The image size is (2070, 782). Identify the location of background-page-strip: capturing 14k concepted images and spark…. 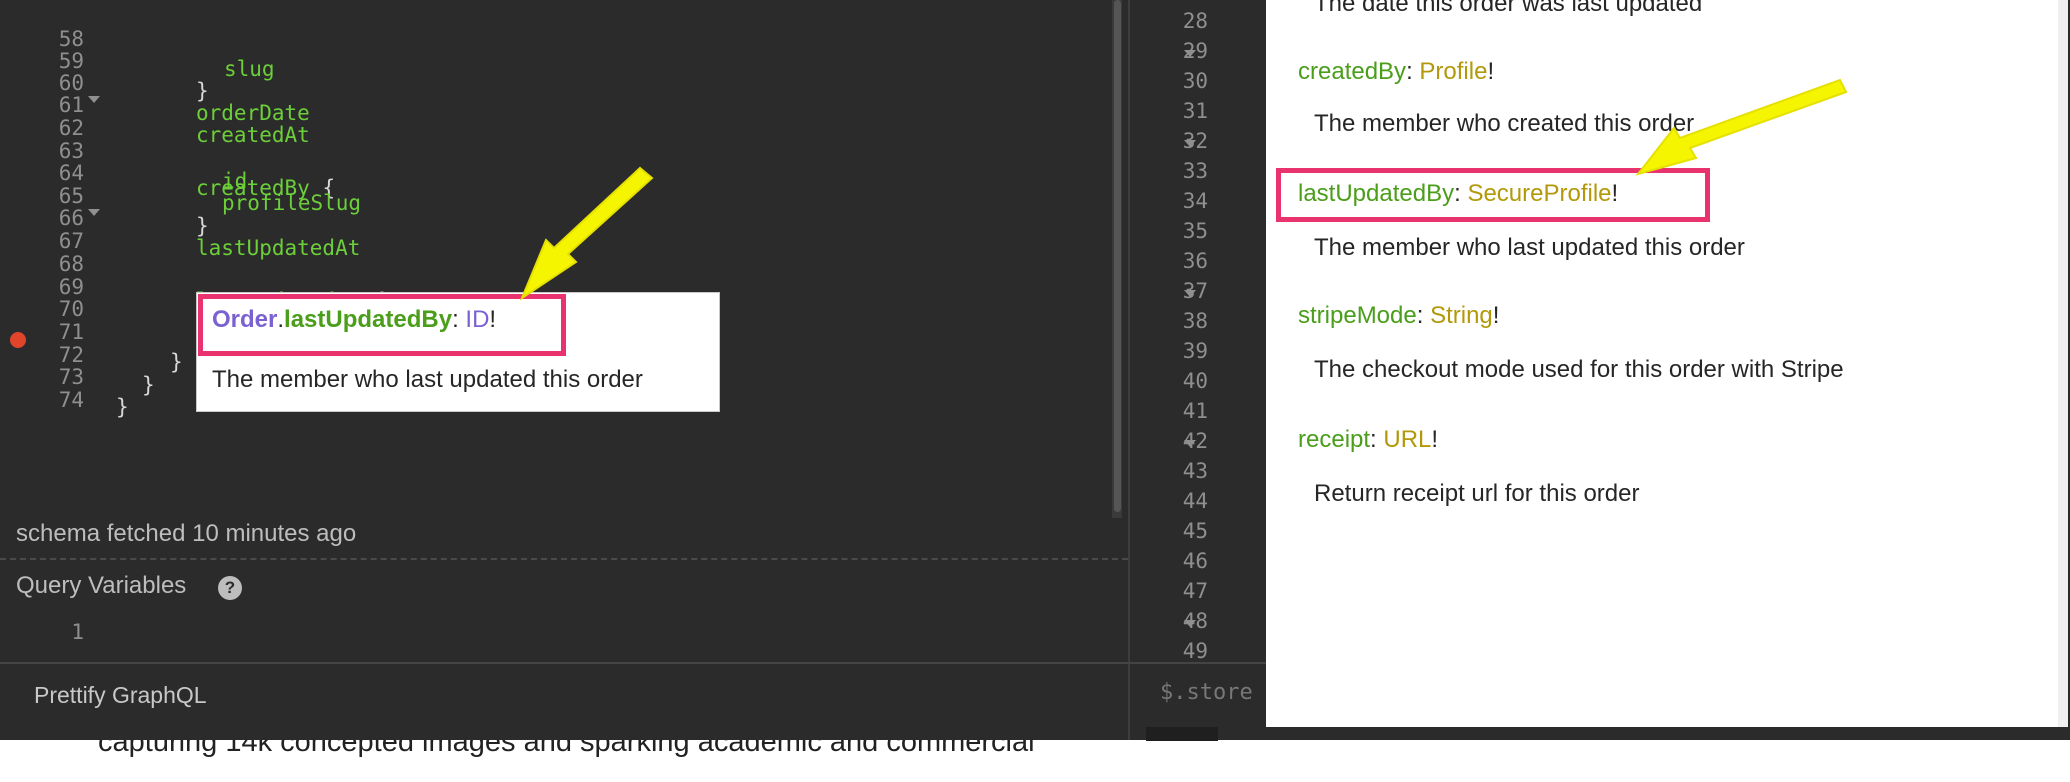
(560, 761).